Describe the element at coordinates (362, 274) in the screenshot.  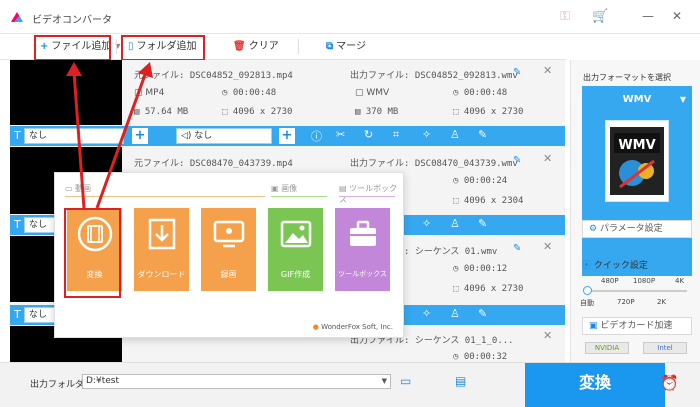
I see `toolbox-tile-label: ツールボックス` at that location.